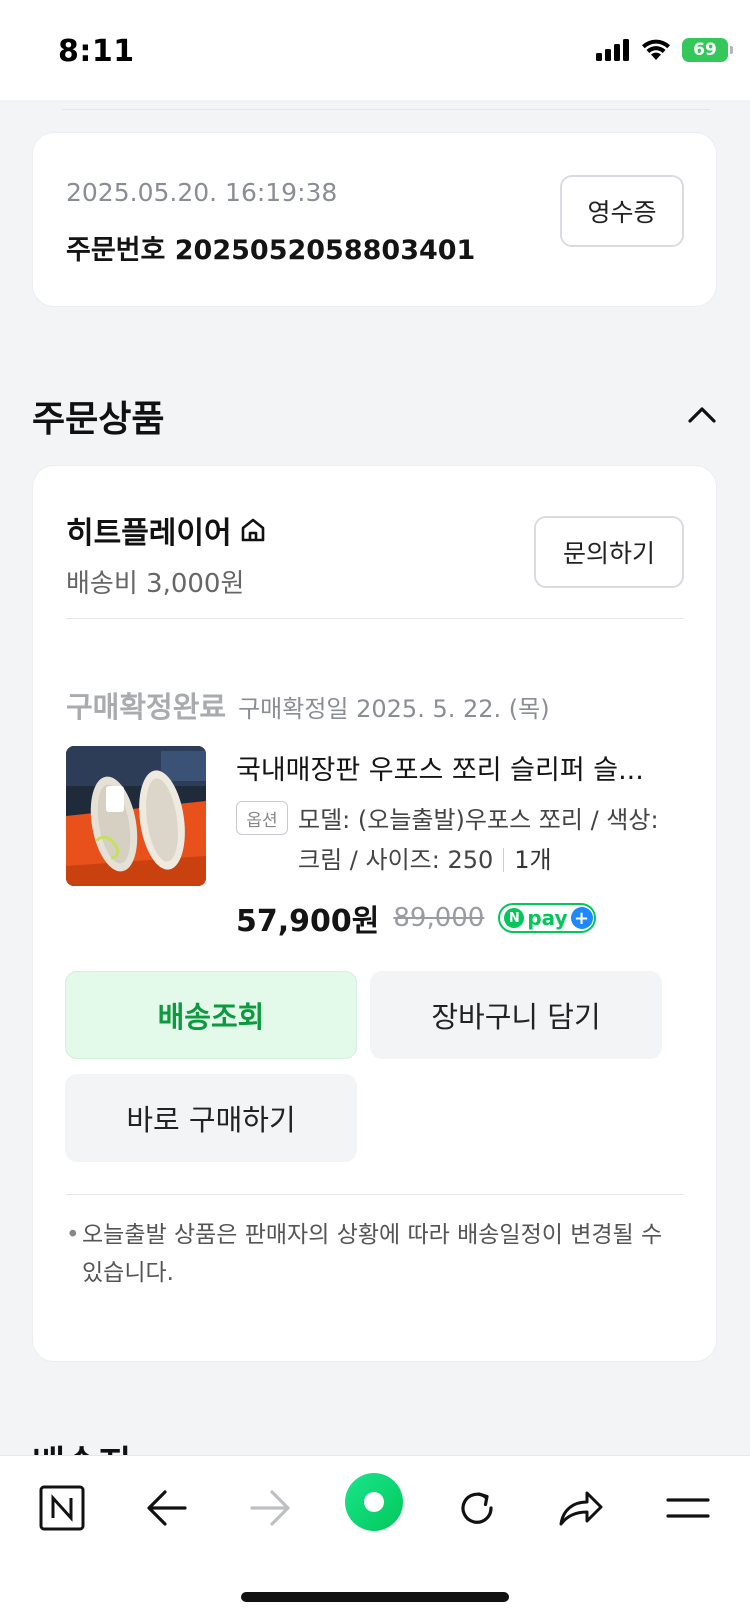 The width and height of the screenshot is (750, 1624). Describe the element at coordinates (136, 816) in the screenshot. I see `product-thumbnail` at that location.